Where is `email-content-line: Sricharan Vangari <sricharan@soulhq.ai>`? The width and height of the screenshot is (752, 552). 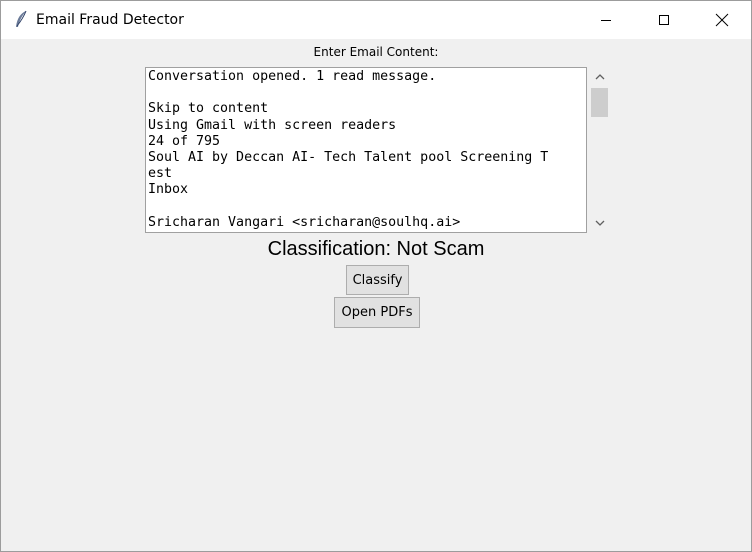 email-content-line: Sricharan Vangari <sricharan@soulhq.ai> is located at coordinates (304, 222).